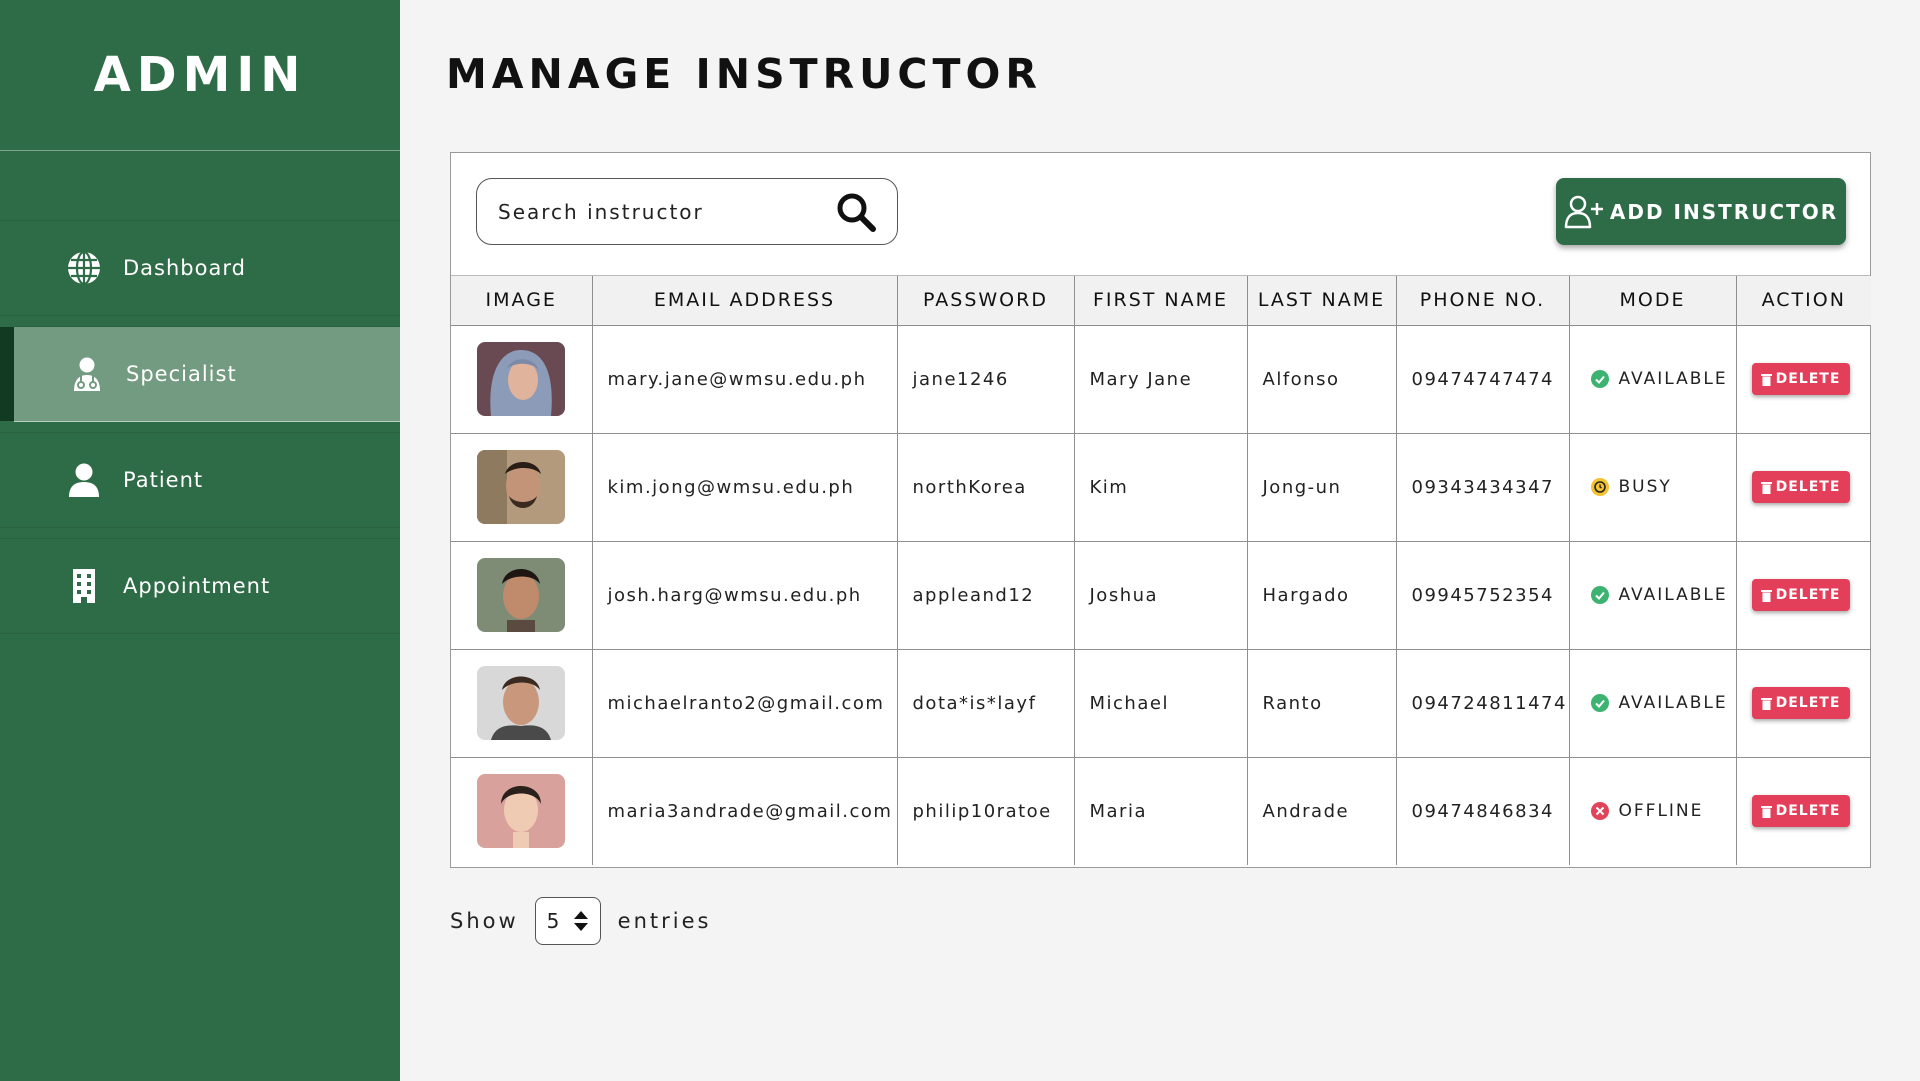 The height and width of the screenshot is (1081, 1920). I want to click on last-name-cell: Jong-un, so click(1321, 487).